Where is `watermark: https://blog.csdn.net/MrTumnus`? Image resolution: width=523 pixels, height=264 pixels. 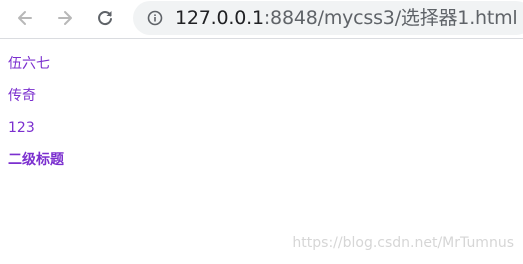
watermark: https://blog.csdn.net/MrTumnus is located at coordinates (403, 243).